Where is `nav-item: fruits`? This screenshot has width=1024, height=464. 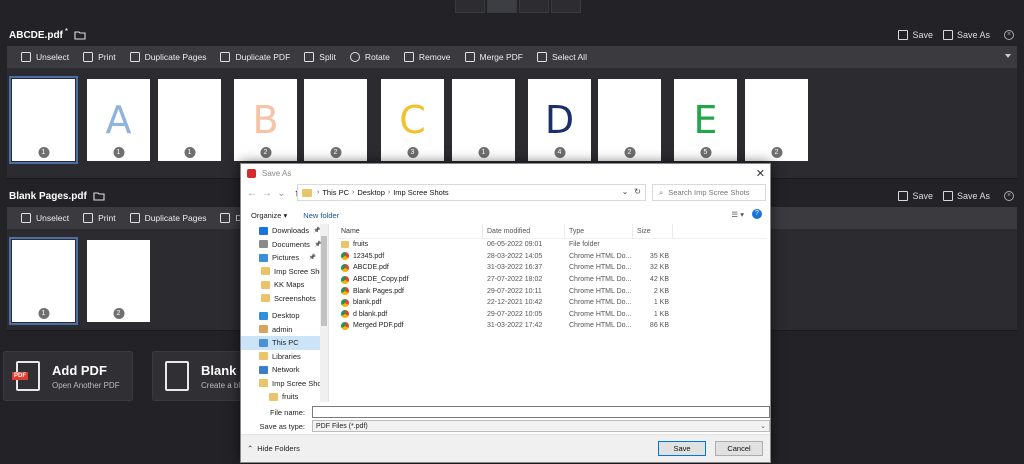
nav-item: fruits is located at coordinates (284, 397).